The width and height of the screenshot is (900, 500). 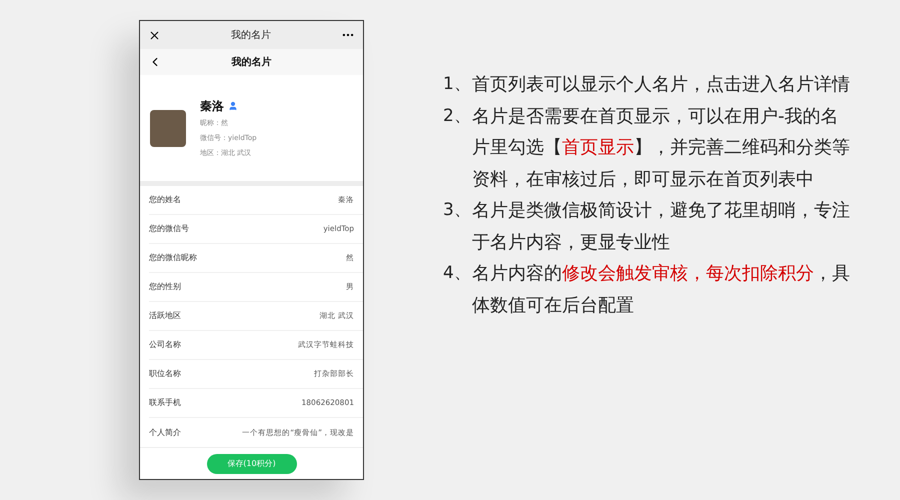 What do you see at coordinates (457, 210) in the screenshot?
I see `note-number: 3、` at bounding box center [457, 210].